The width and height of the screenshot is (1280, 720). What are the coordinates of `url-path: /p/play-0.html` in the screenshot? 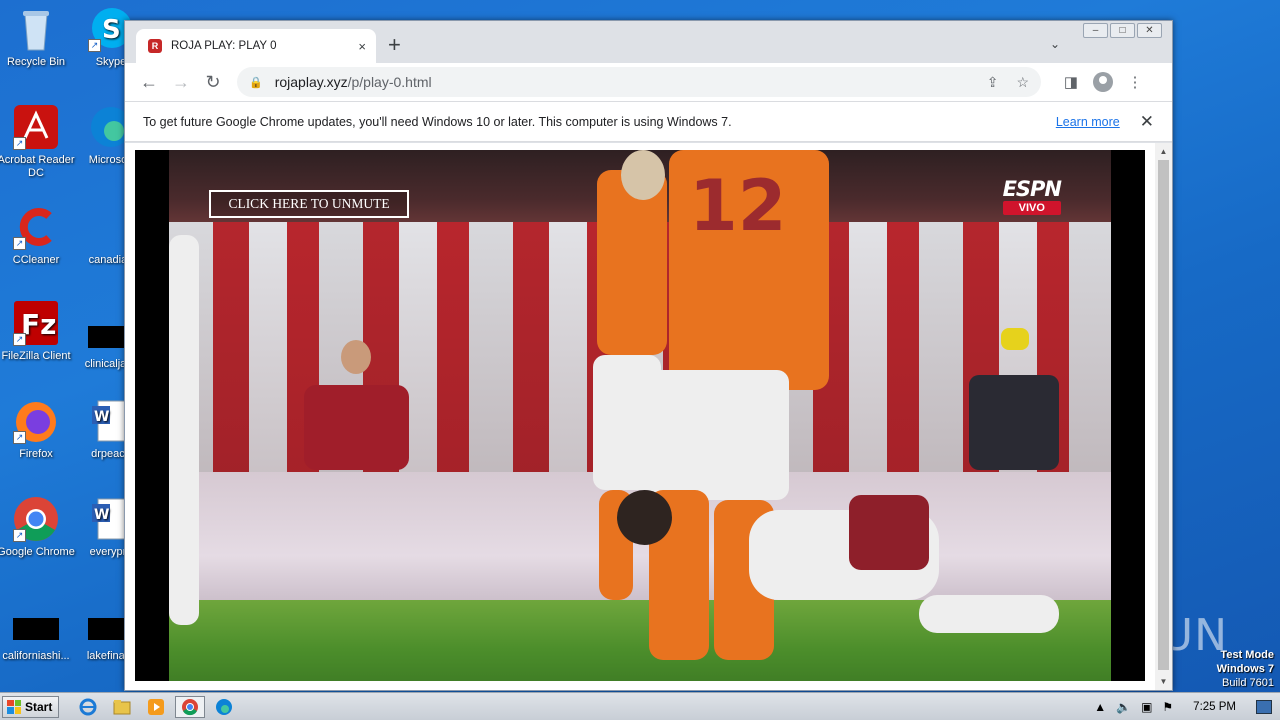 It's located at (389, 82).